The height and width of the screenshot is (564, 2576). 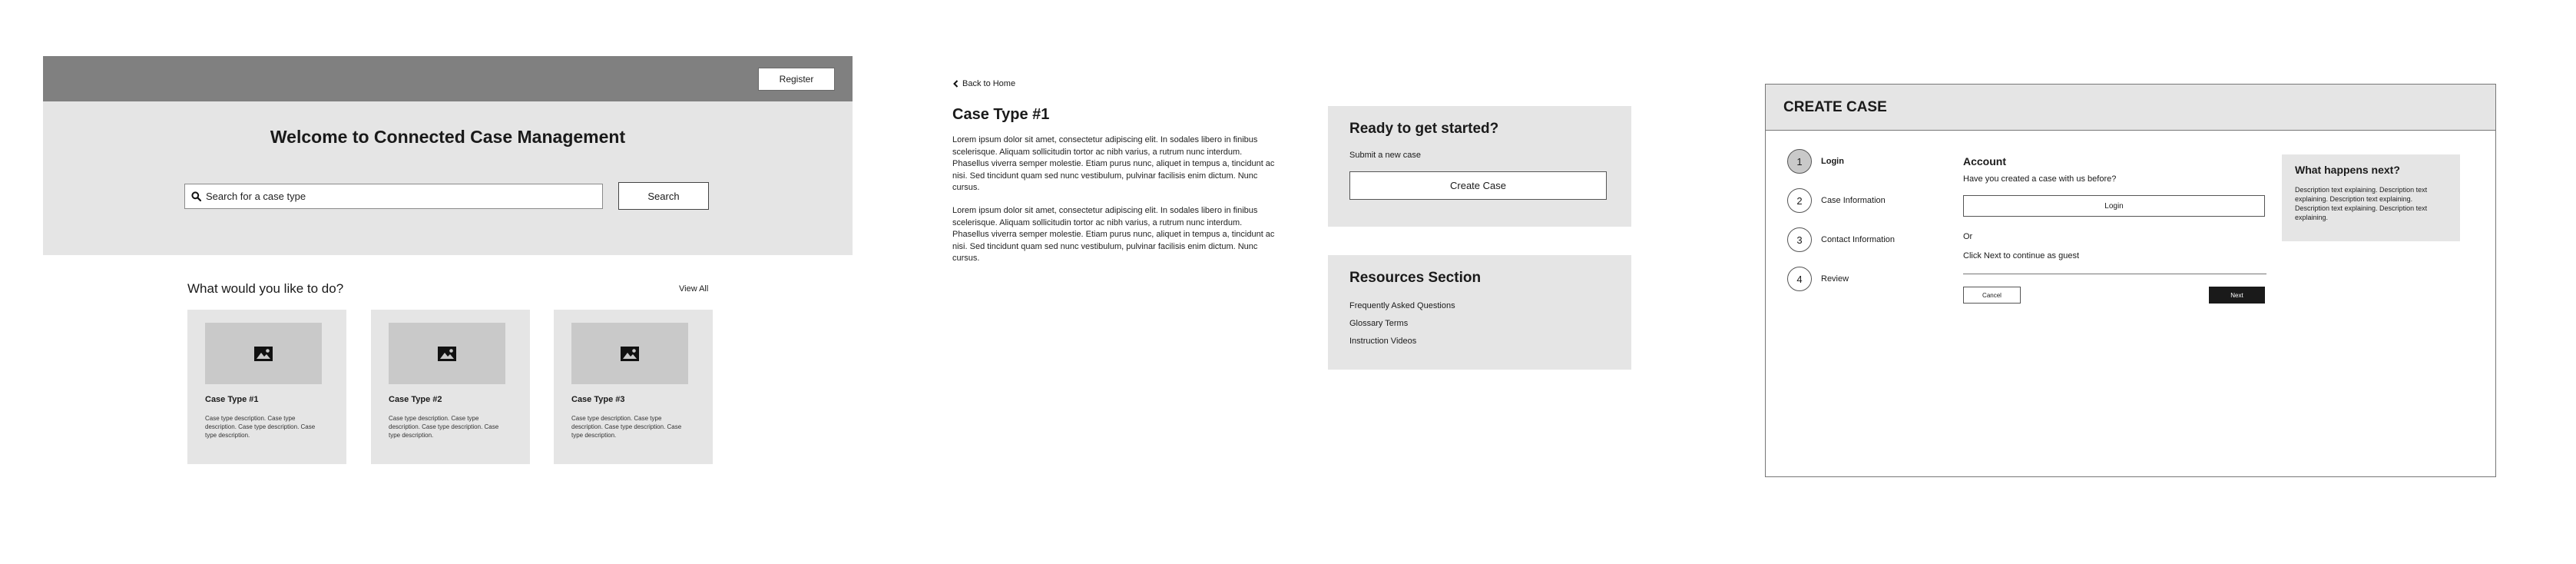 I want to click on or-separator: Or, so click(x=1968, y=236).